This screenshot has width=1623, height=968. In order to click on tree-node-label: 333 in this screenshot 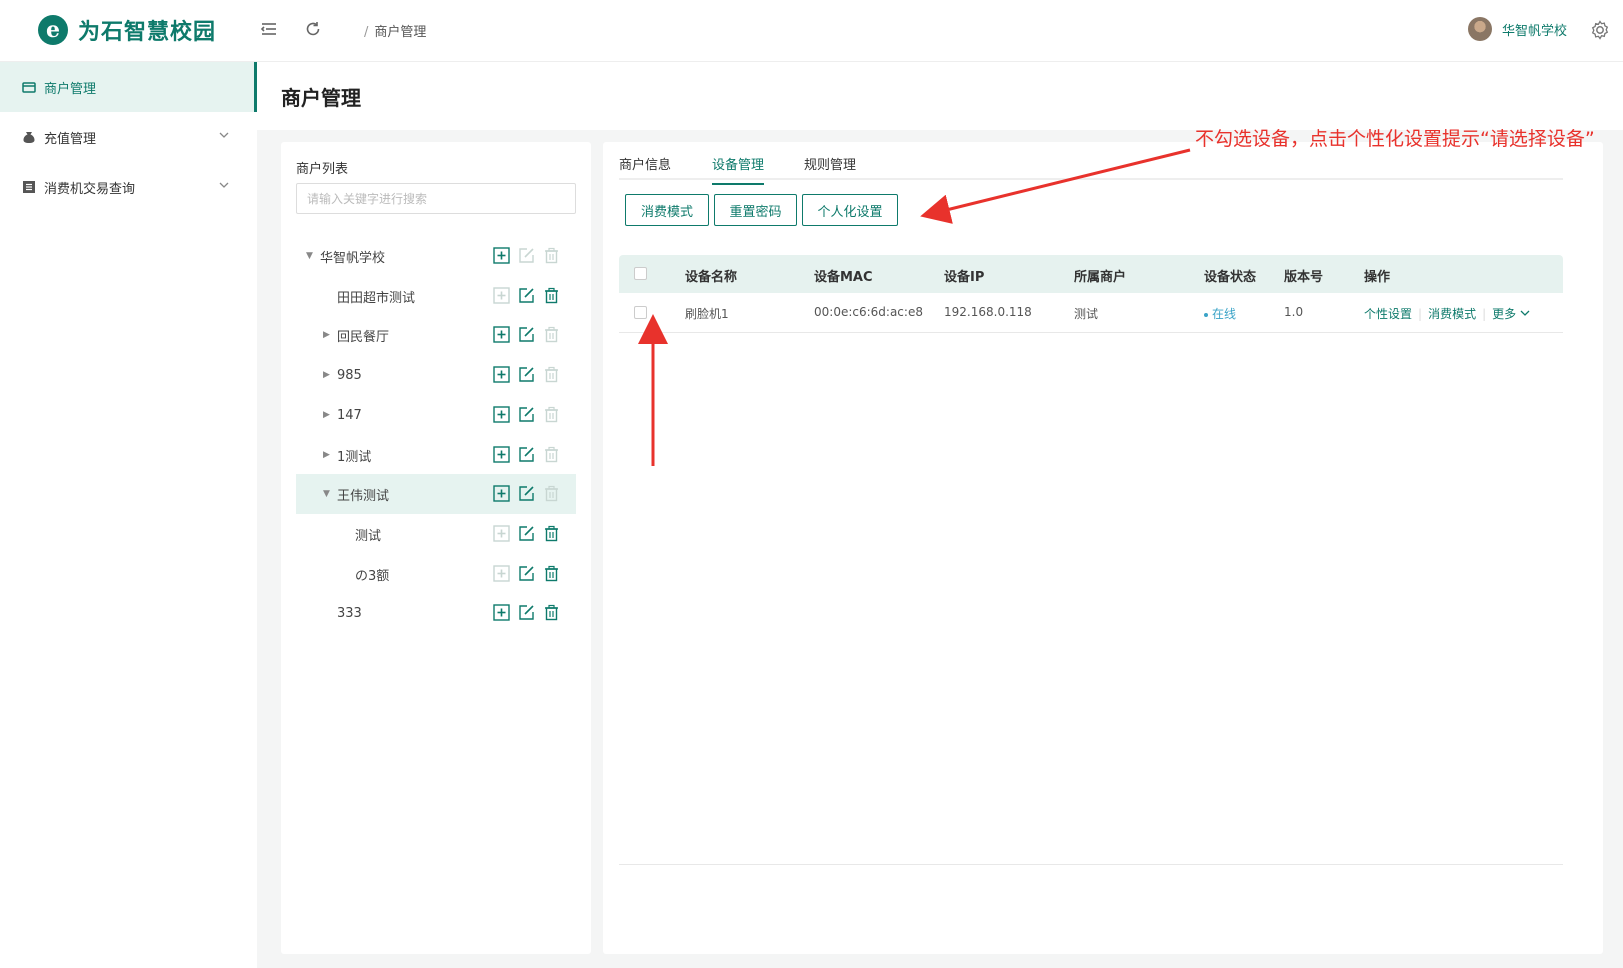, I will do `click(349, 613)`.